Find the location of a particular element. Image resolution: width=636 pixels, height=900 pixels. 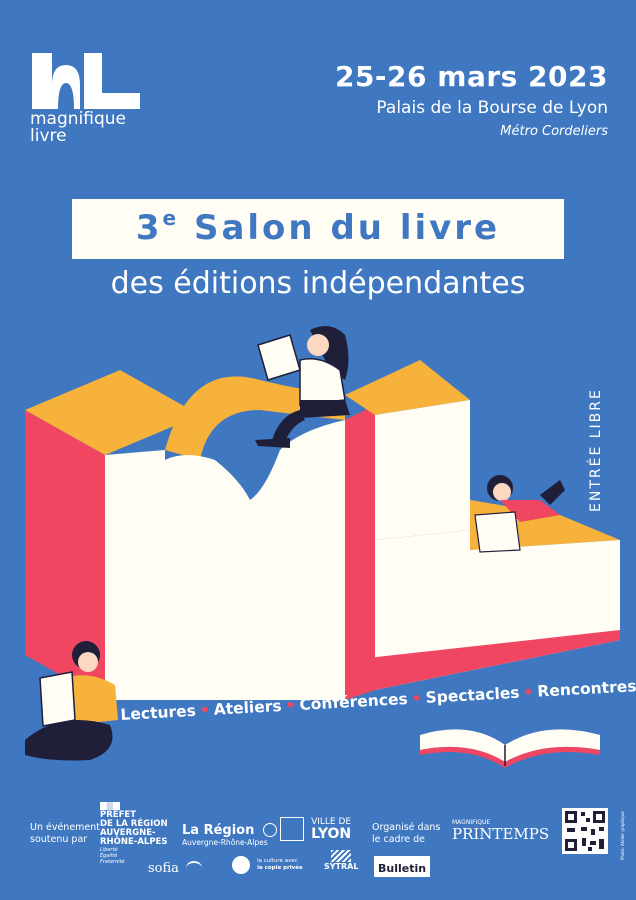

copie-privee-logo: la culture avec la copie privée is located at coordinates (267, 864).